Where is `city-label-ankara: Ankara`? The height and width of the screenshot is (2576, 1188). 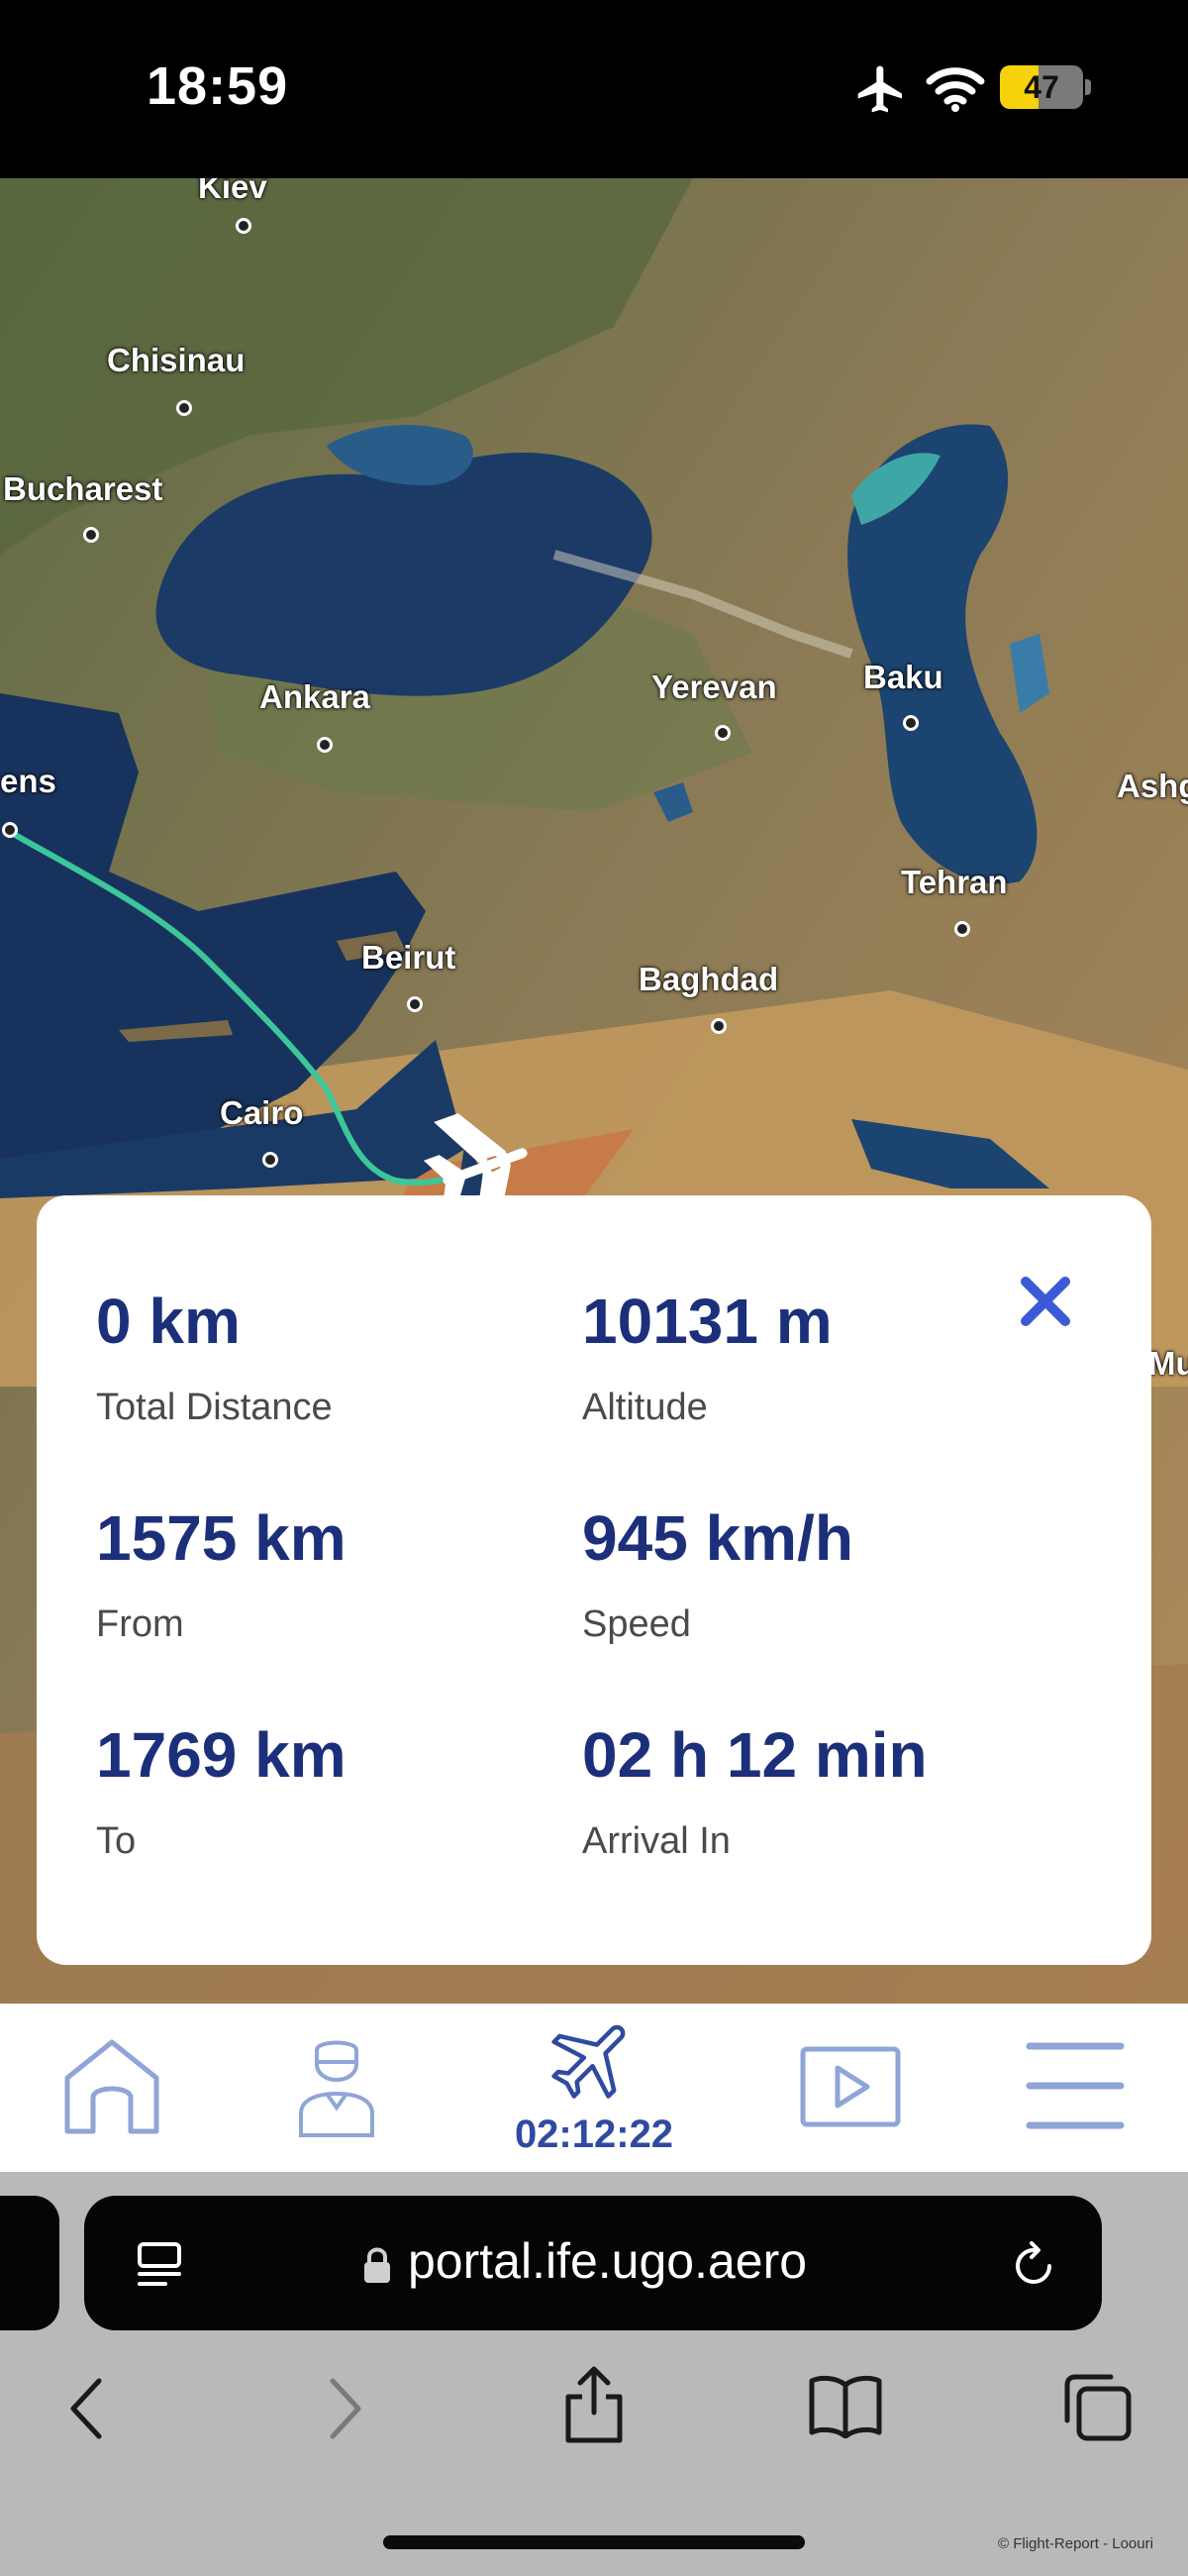
city-label-ankara: Ankara is located at coordinates (315, 696).